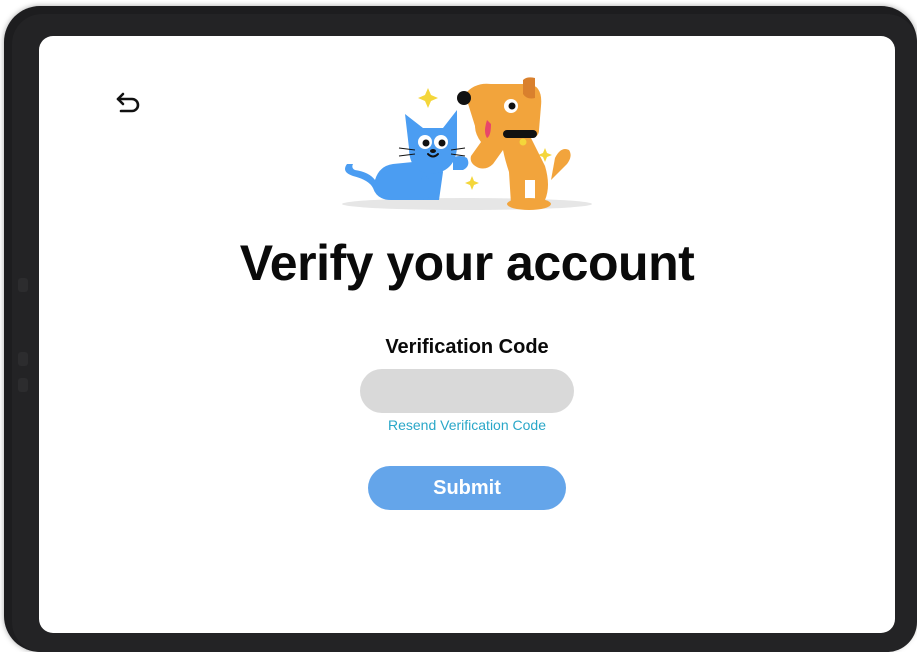  Describe the element at coordinates (467, 425) in the screenshot. I see `resend-code-link: Resend Verification Code` at that location.